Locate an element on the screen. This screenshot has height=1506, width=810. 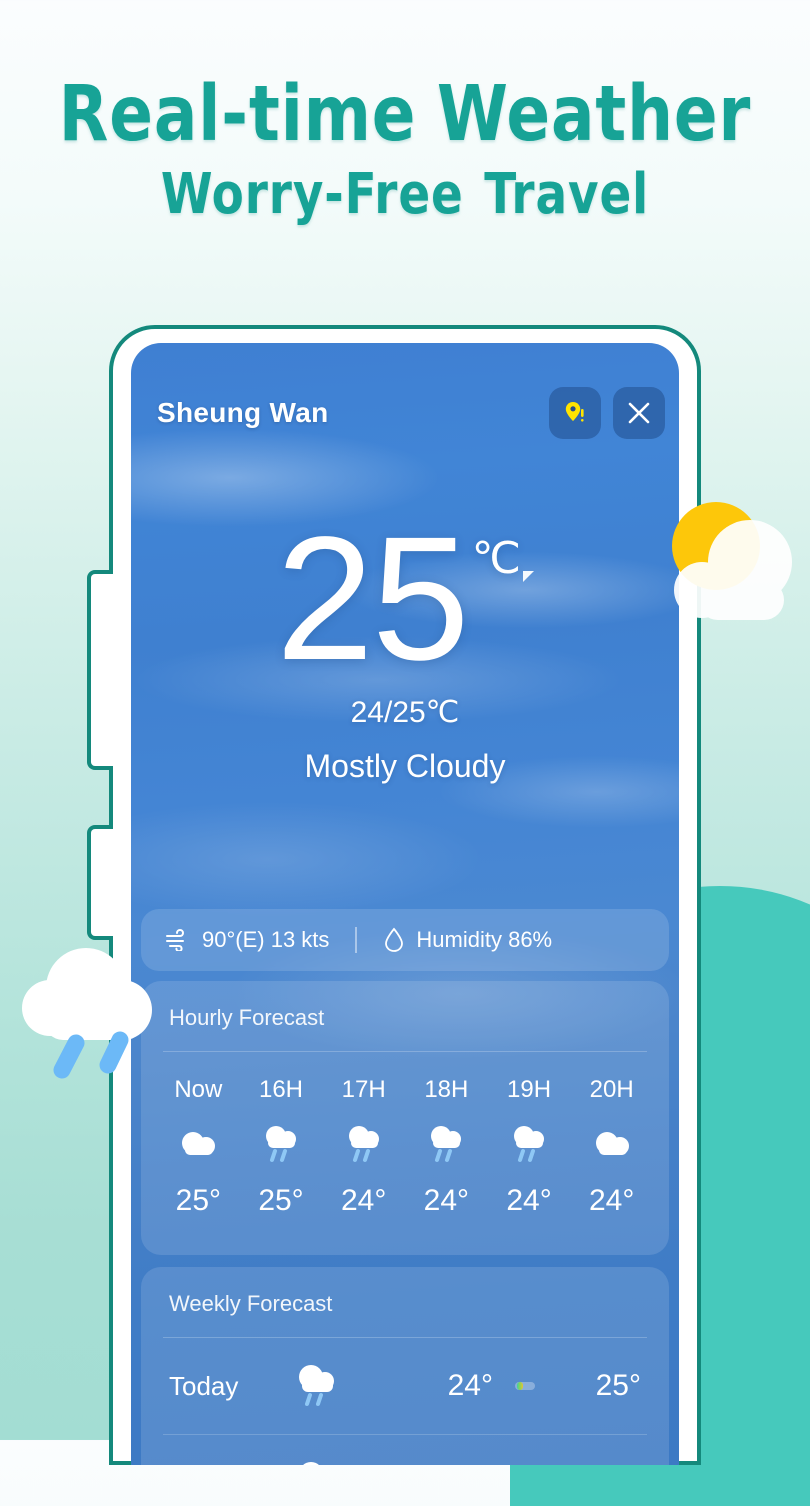
weather-condition: Mostly Cloudy is located at coordinates (405, 766).